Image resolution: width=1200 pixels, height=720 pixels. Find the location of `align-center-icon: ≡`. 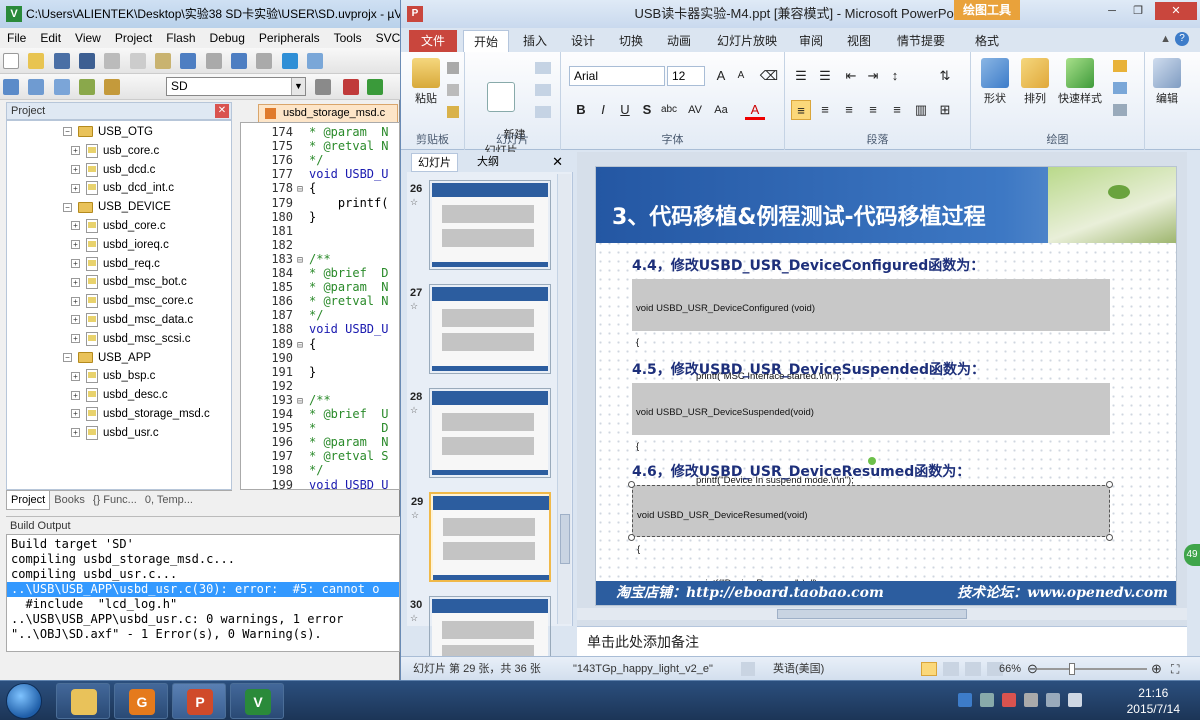

align-center-icon: ≡ is located at coordinates (825, 110).